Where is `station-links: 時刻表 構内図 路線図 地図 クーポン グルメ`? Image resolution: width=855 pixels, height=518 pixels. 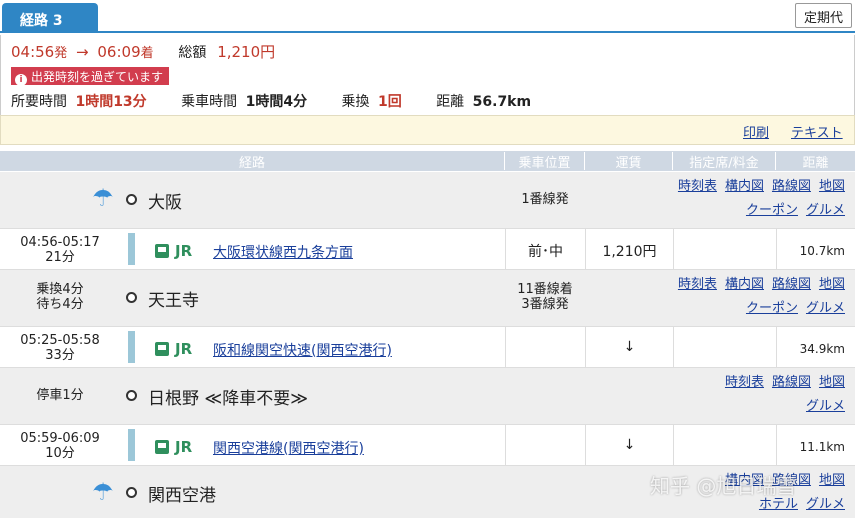
station-links: 時刻表 構内図 路線図 地図 クーポン グルメ is located at coordinates (730, 199).